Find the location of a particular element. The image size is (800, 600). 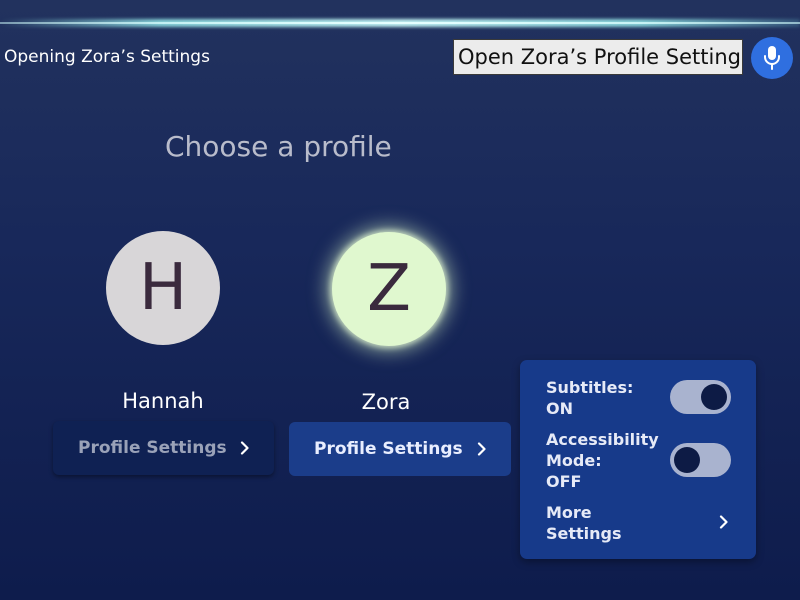

more-settings-line2: Settings is located at coordinates (584, 533).